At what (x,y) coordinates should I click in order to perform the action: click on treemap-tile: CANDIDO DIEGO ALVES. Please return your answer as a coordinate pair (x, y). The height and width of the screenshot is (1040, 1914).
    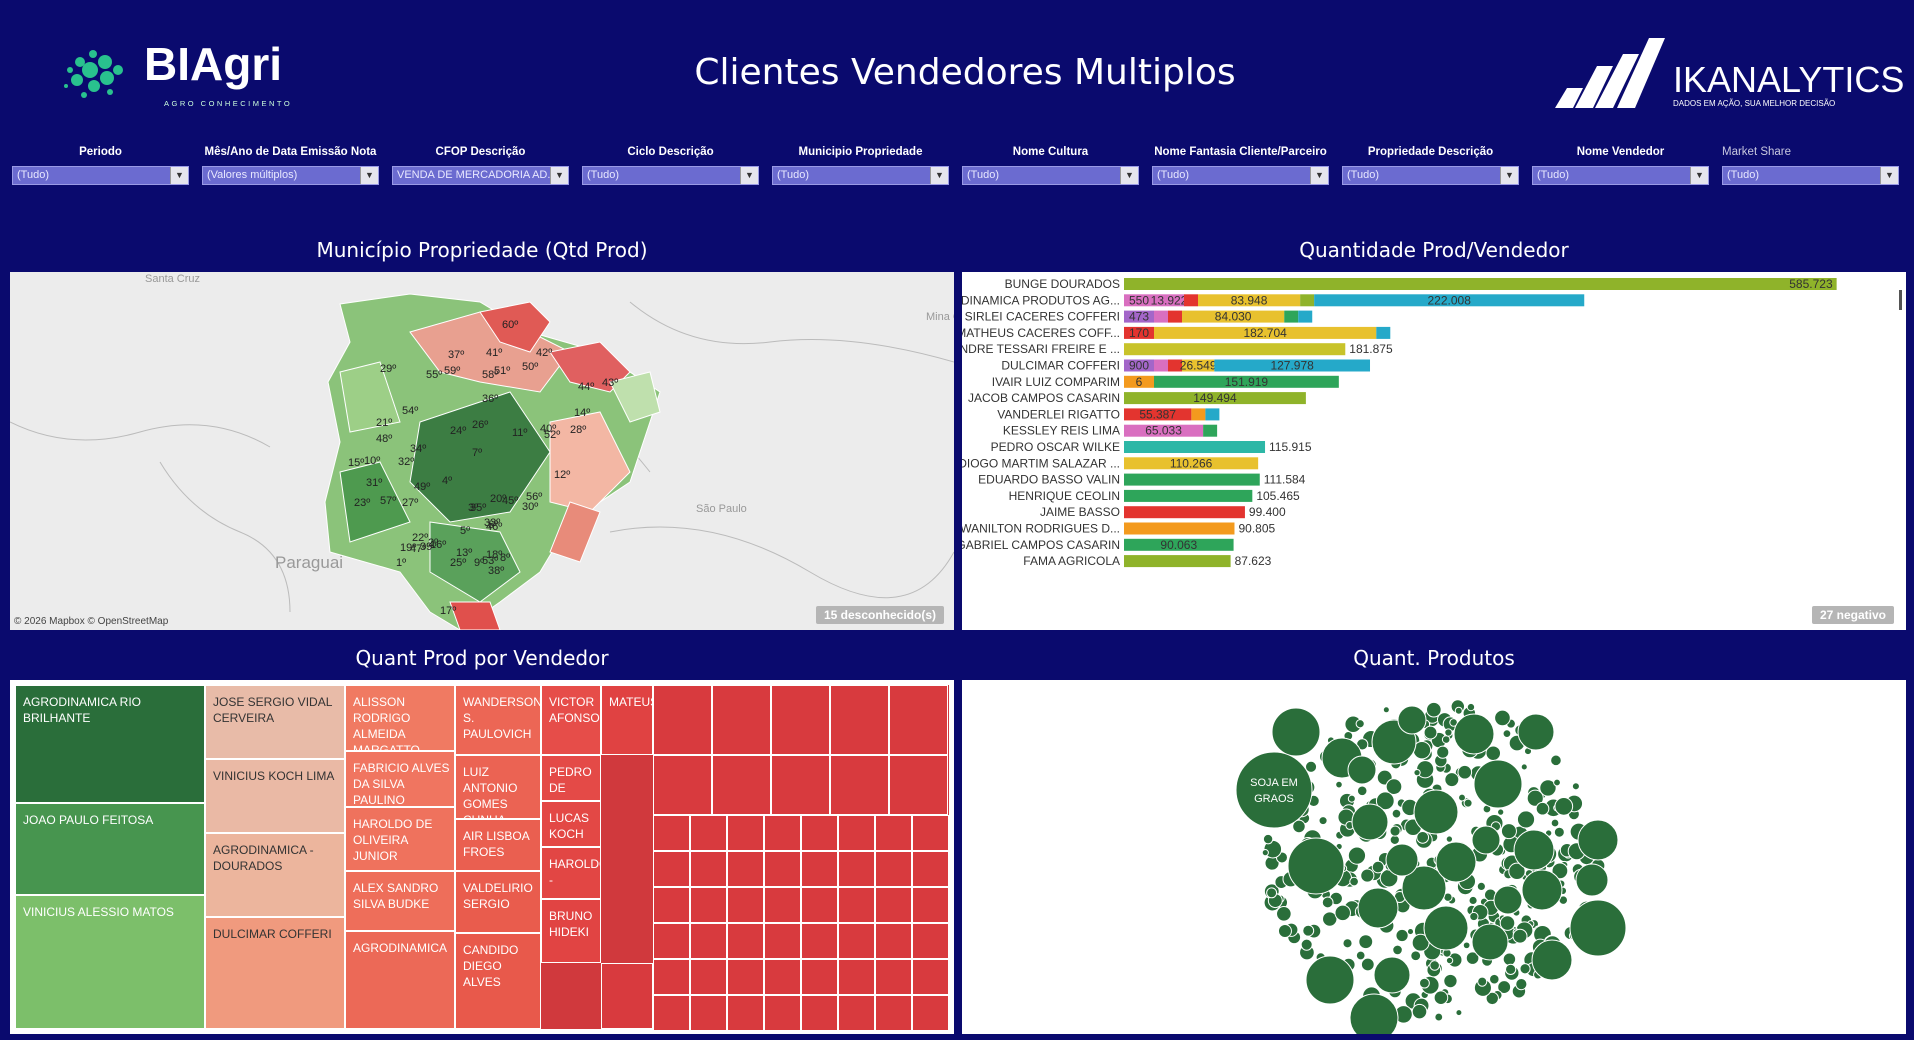
    Looking at the image, I should click on (498, 981).